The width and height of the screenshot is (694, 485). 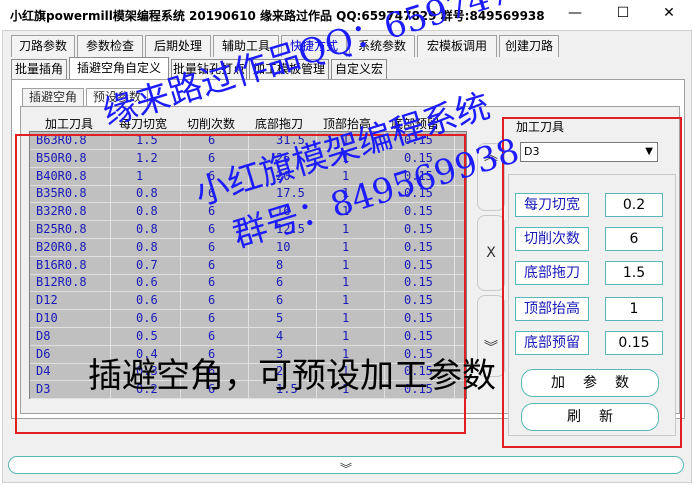 I want to click on grid-header-bottom-drag: 底部拖刀, so click(x=279, y=124).